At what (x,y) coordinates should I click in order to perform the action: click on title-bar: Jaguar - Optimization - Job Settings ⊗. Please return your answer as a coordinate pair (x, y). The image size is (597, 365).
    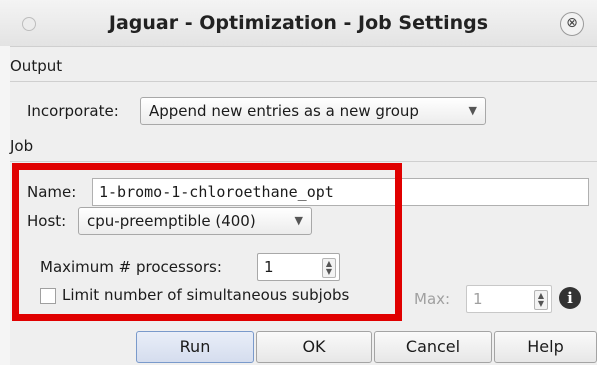
    Looking at the image, I should click on (298, 23).